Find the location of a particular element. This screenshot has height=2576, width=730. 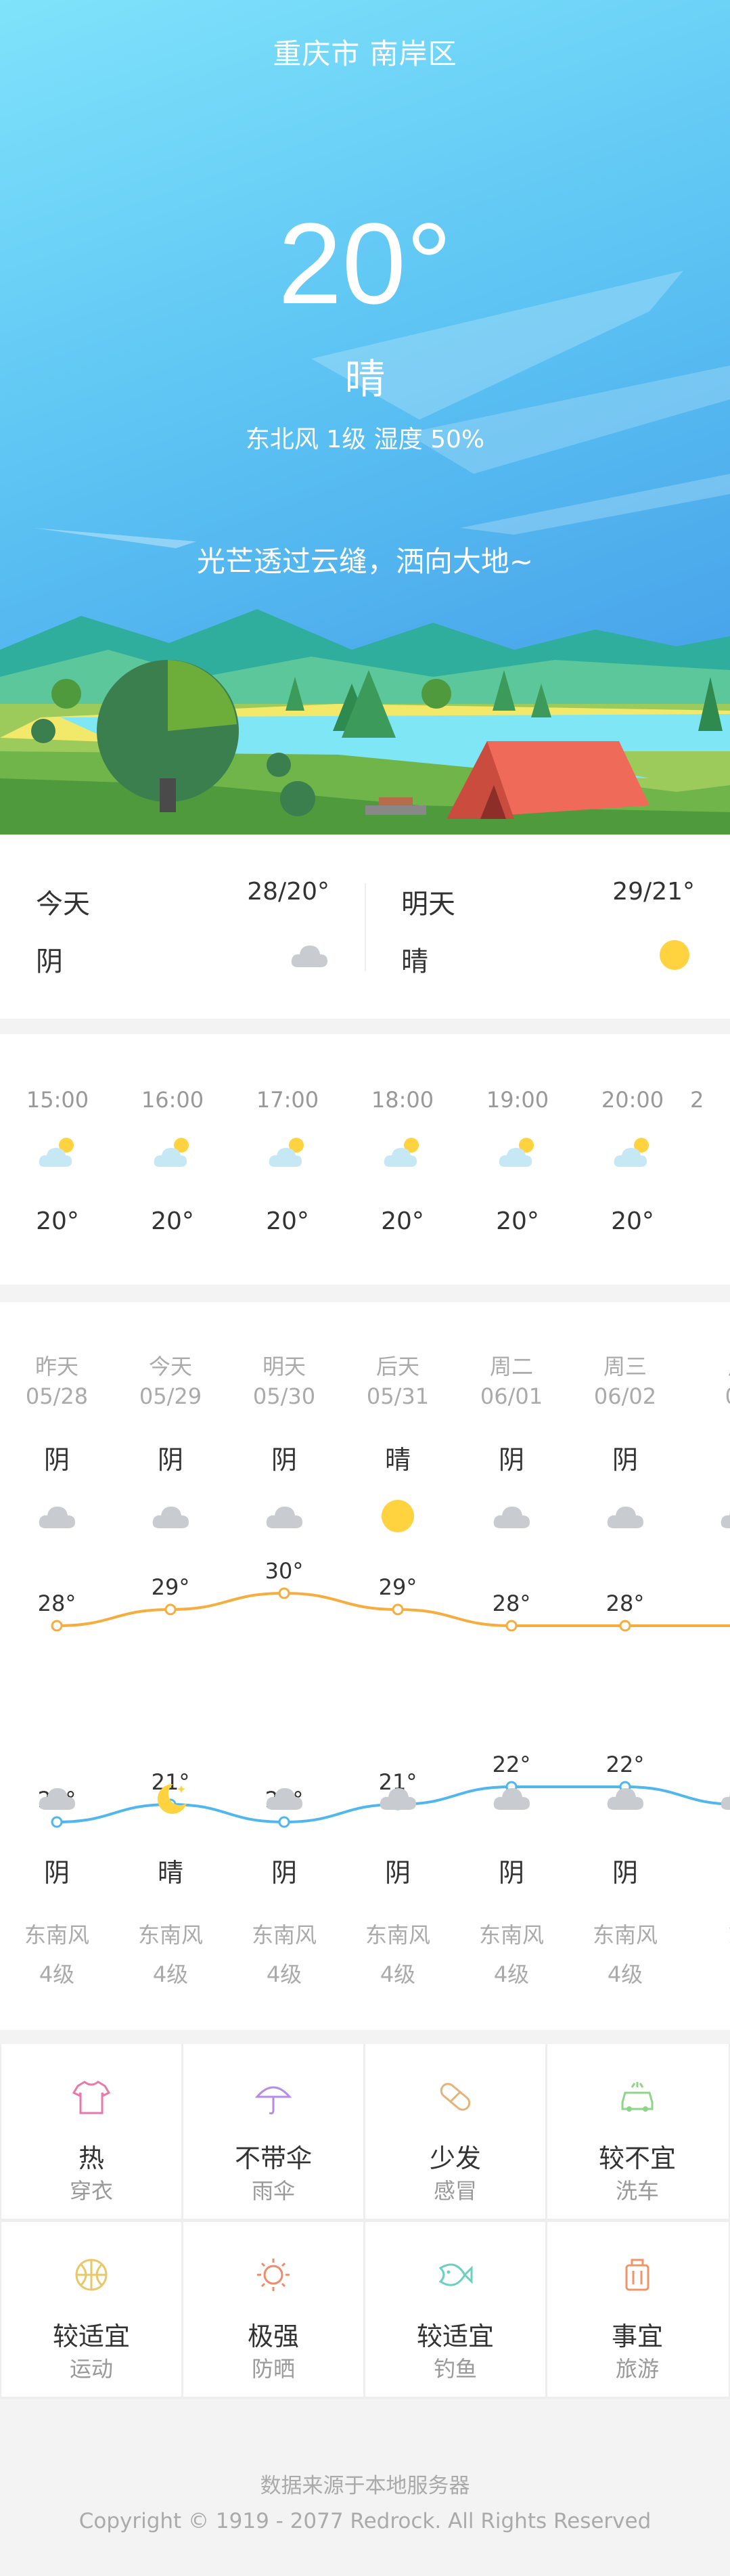

pill-icon is located at coordinates (455, 2097).